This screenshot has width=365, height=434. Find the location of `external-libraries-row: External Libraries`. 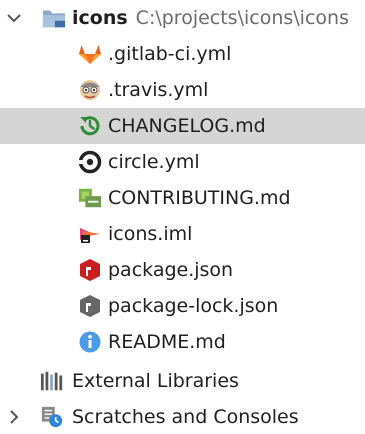

external-libraries-row: External Libraries is located at coordinates (182, 381).